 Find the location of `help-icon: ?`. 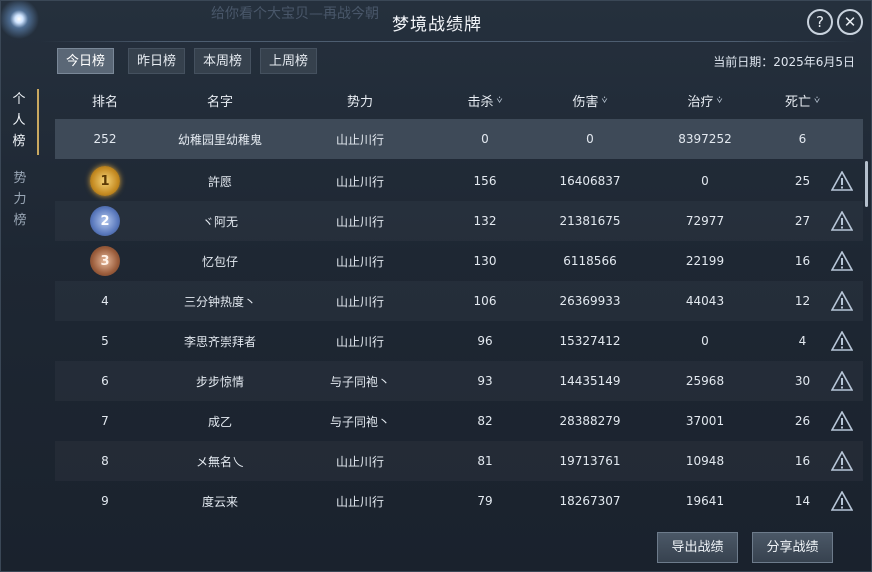

help-icon: ? is located at coordinates (820, 22).